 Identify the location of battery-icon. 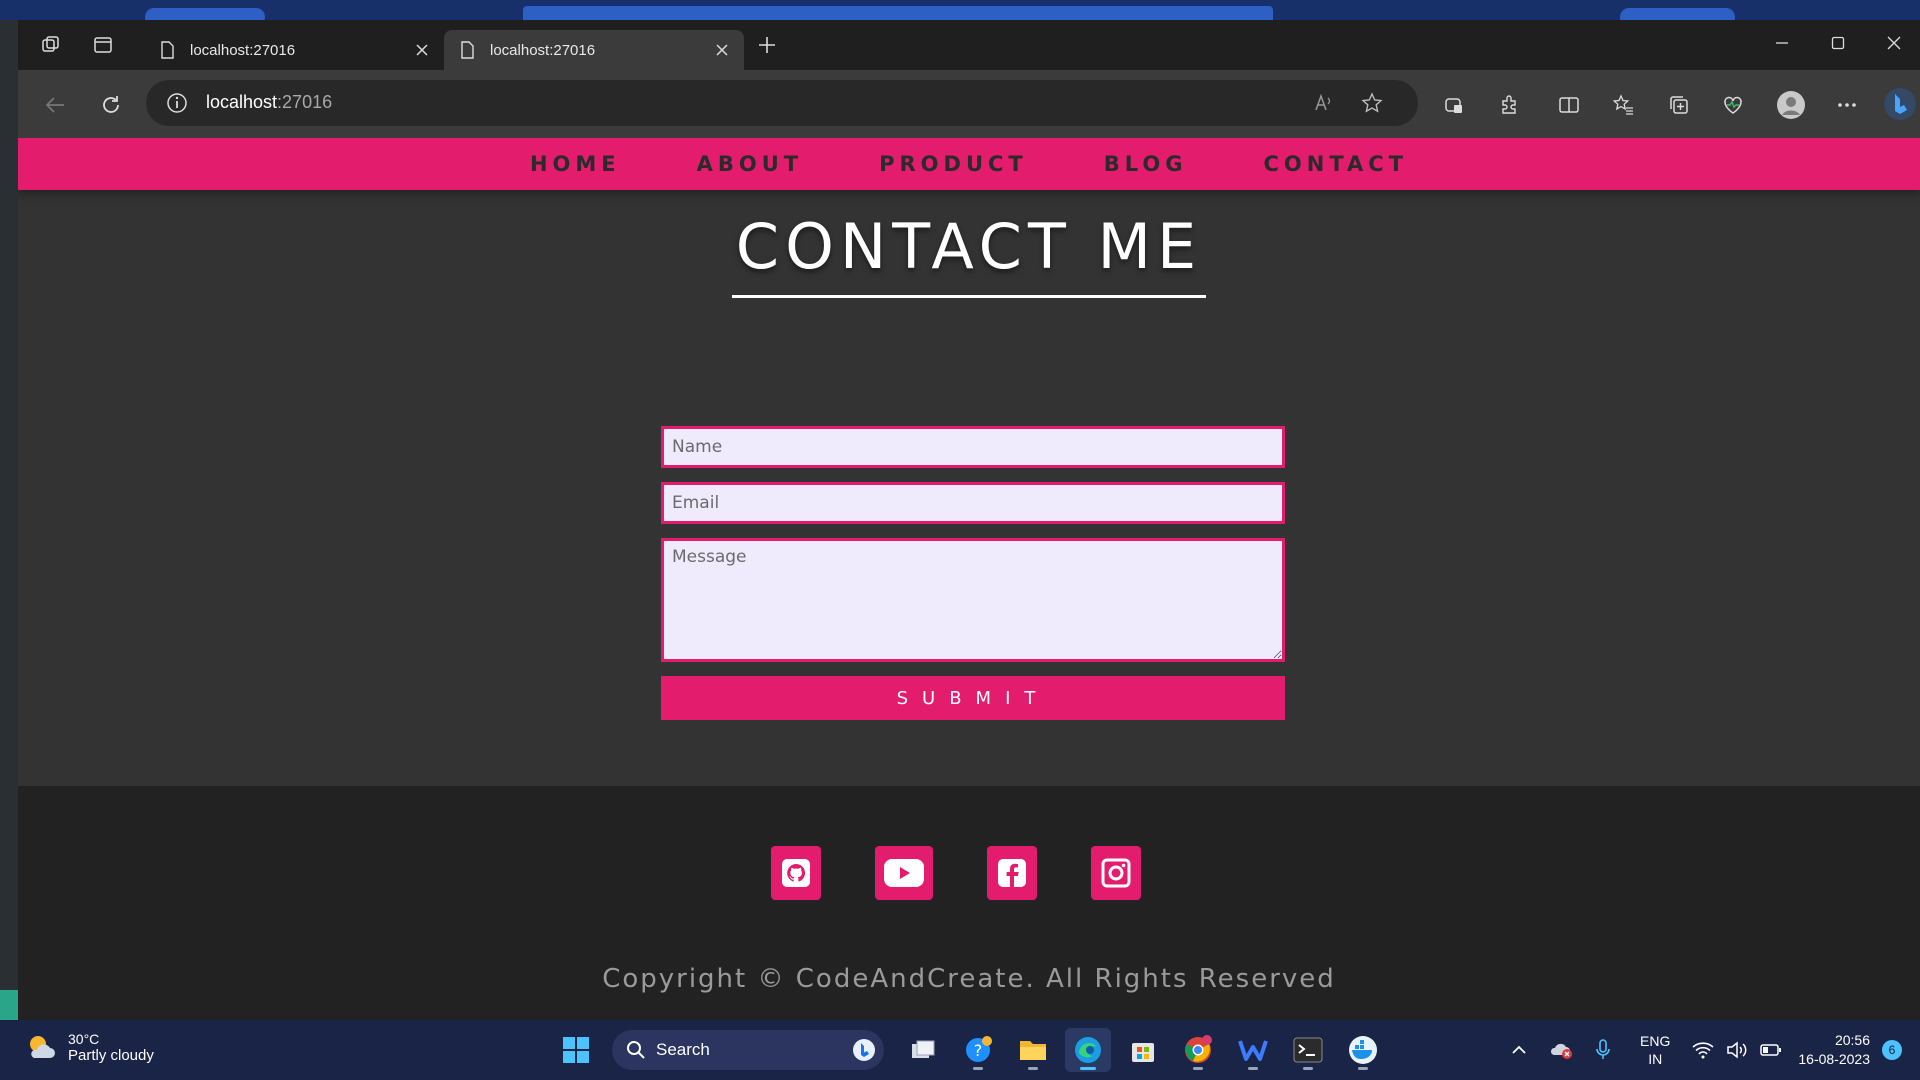
(1771, 1050).